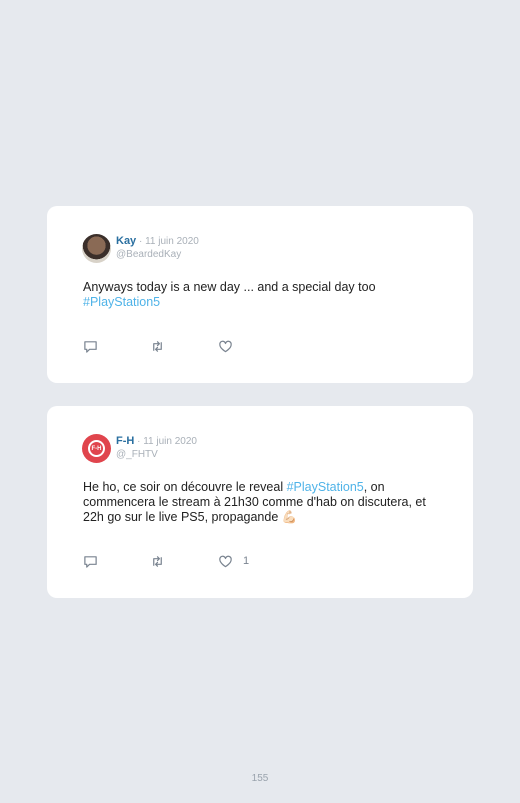 This screenshot has height=803, width=520. Describe the element at coordinates (183, 346) in the screenshot. I see `tweet-actions` at that location.